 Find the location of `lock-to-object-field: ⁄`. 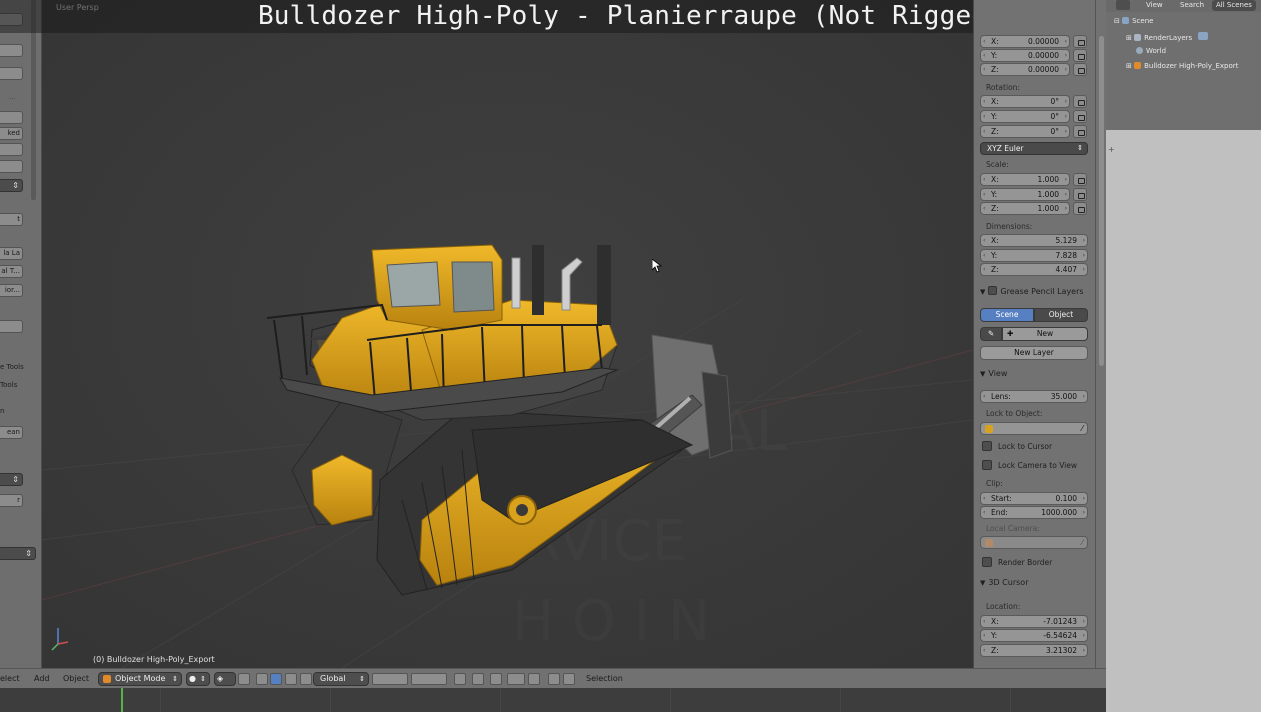

lock-to-object-field: ⁄ is located at coordinates (1034, 428).